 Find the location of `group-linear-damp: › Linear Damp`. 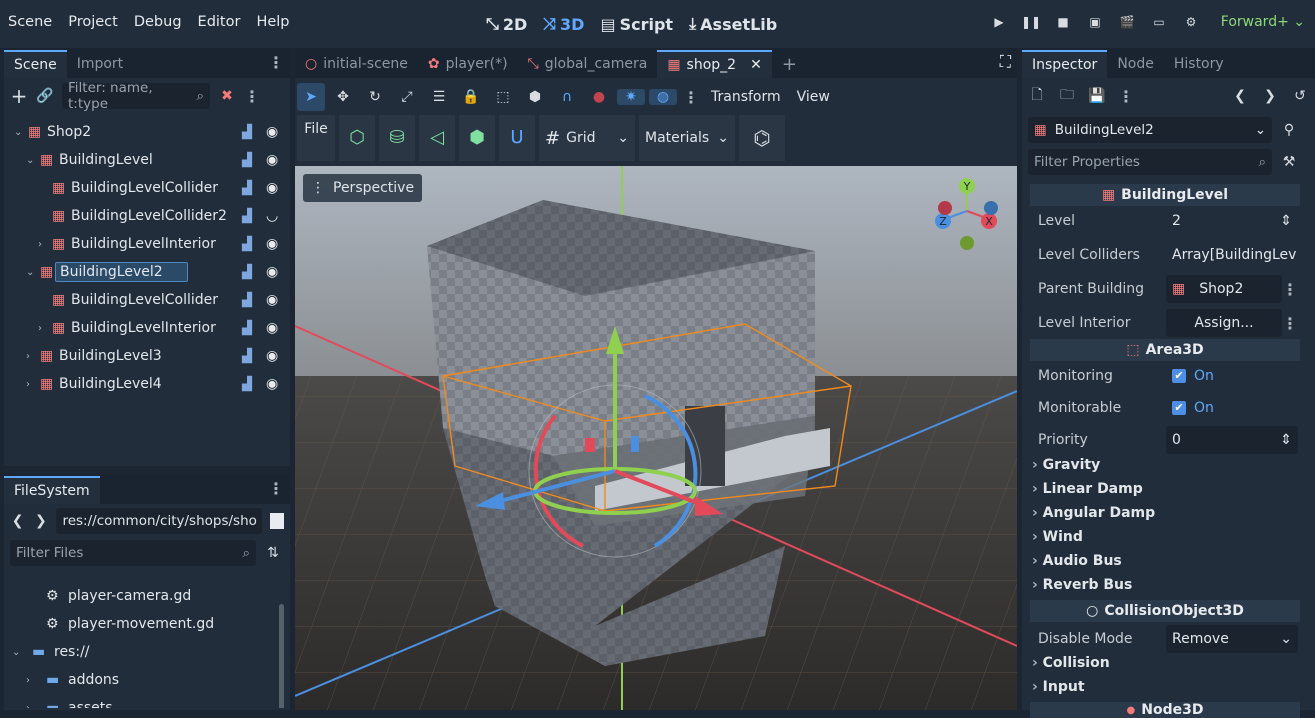

group-linear-damp: › Linear Damp is located at coordinates (1087, 489).